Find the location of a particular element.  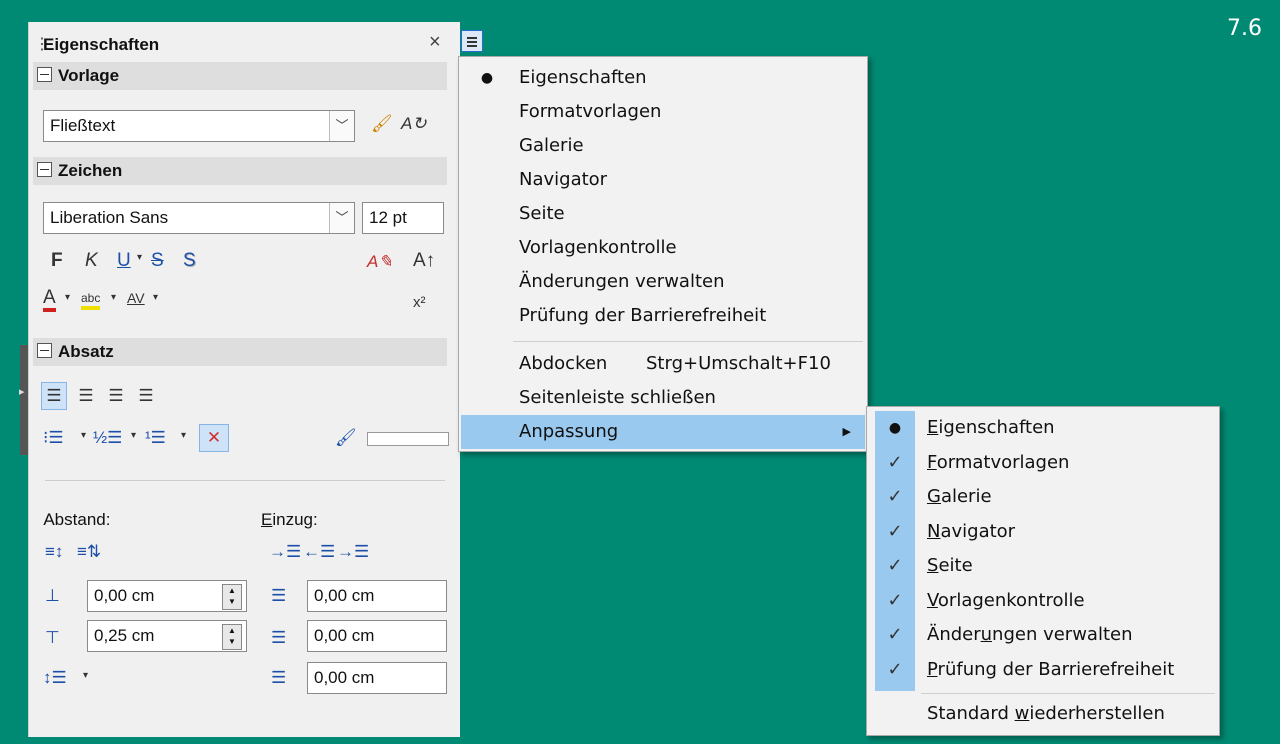

align-justify-icon: ☰ is located at coordinates (146, 396).